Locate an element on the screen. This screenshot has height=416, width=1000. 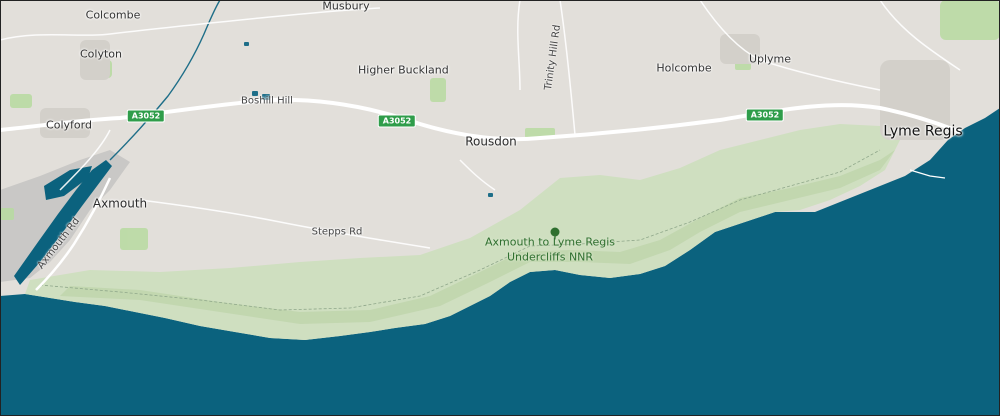
place-label-musbury: Musbury is located at coordinates (345, 6).